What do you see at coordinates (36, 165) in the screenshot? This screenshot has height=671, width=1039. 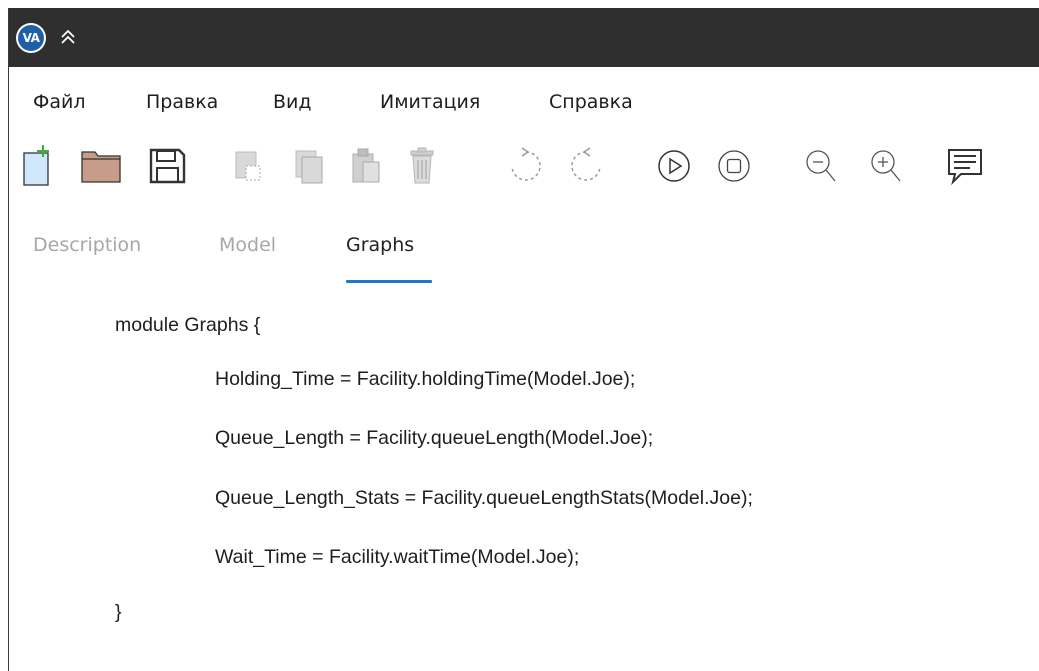 I see `new-file-icon` at bounding box center [36, 165].